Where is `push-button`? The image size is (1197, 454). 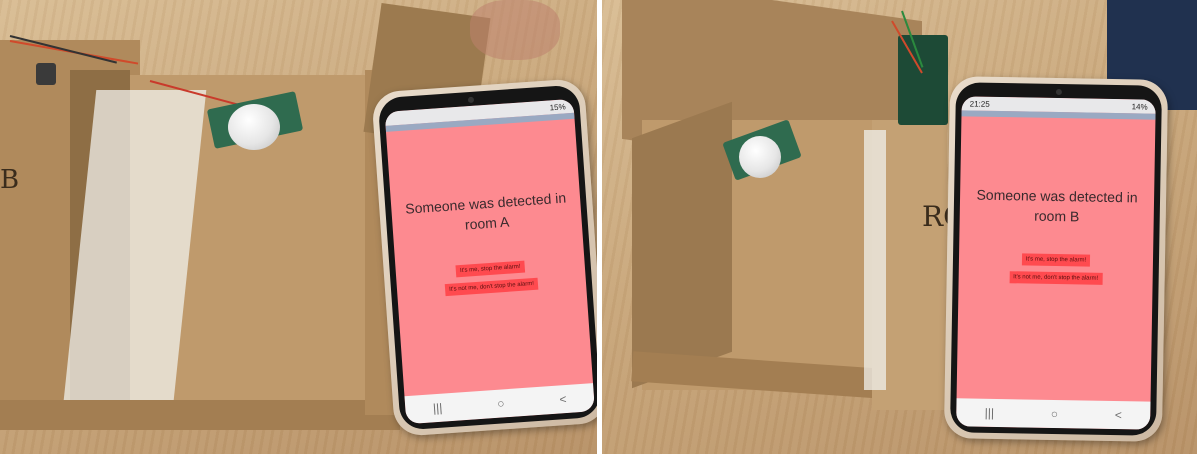
push-button is located at coordinates (46, 74).